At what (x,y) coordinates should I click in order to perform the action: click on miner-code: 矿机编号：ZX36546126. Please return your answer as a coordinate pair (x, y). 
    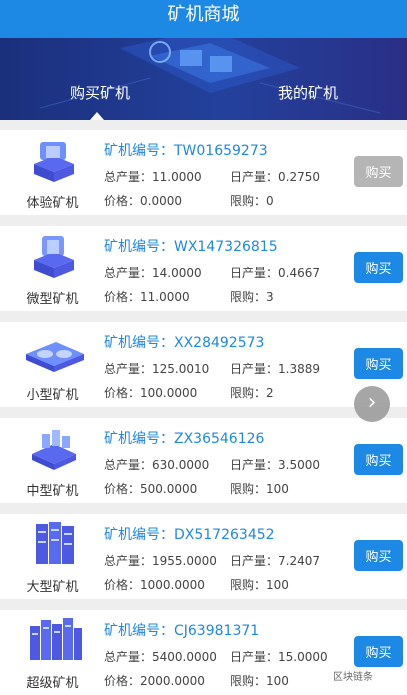
    Looking at the image, I should click on (184, 439).